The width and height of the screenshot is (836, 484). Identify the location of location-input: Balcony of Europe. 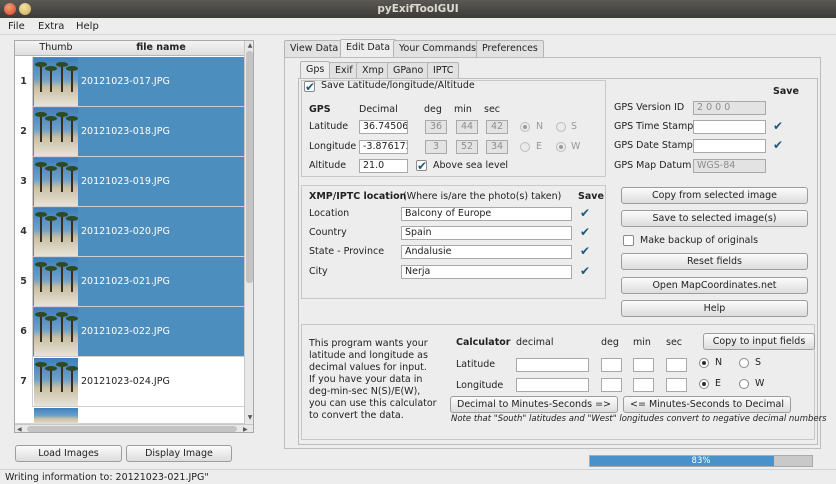
(486, 214).